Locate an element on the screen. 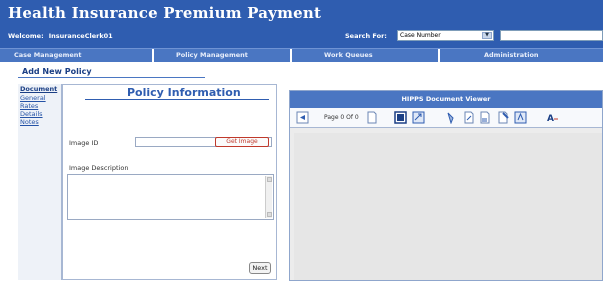 The width and height of the screenshot is (603, 281). fit-window-icon is located at coordinates (400, 117).